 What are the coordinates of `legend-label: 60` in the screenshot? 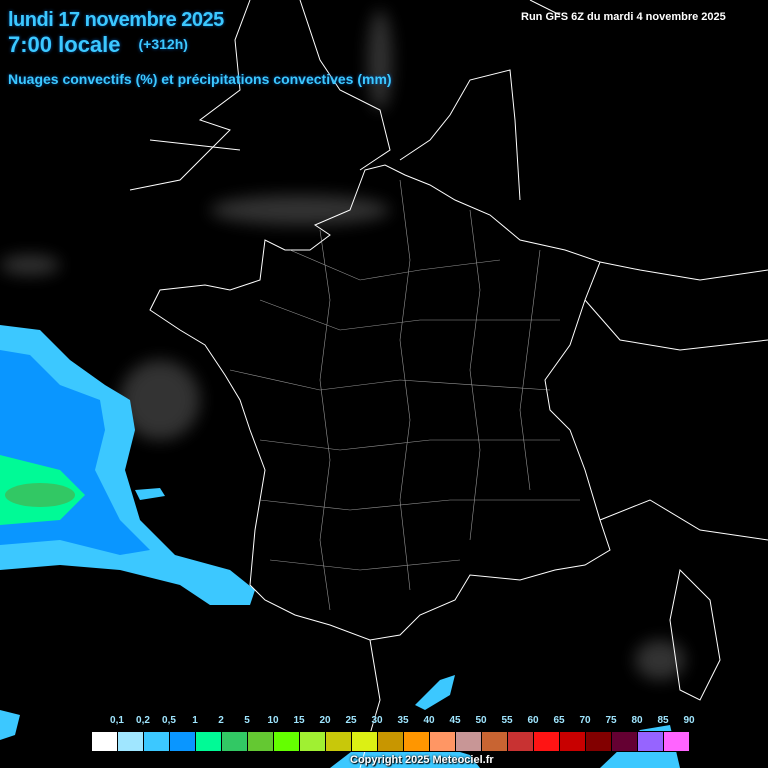 It's located at (533, 720).